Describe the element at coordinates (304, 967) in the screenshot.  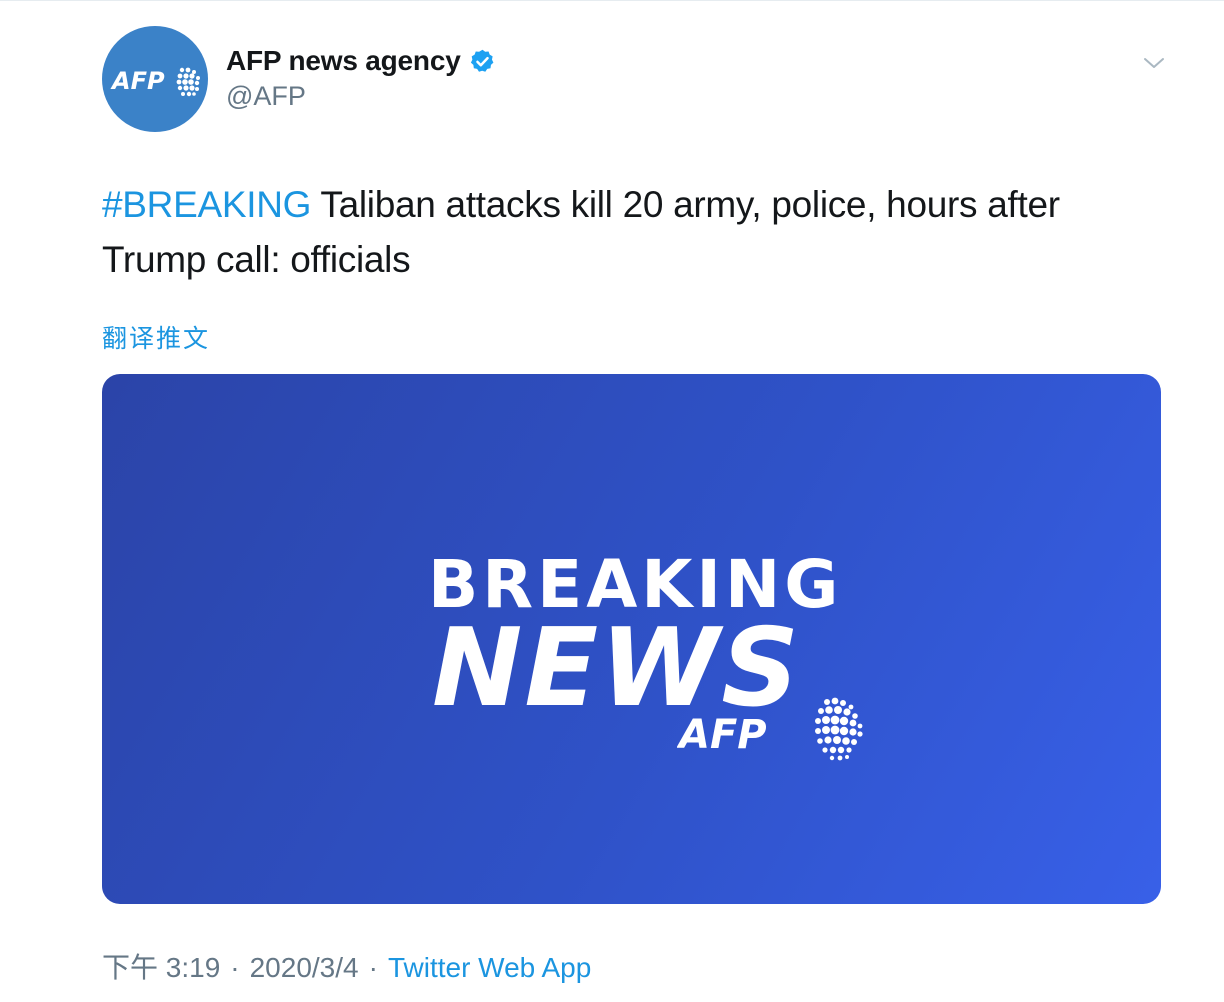
I see `tweet-date: 2020/3/4` at that location.